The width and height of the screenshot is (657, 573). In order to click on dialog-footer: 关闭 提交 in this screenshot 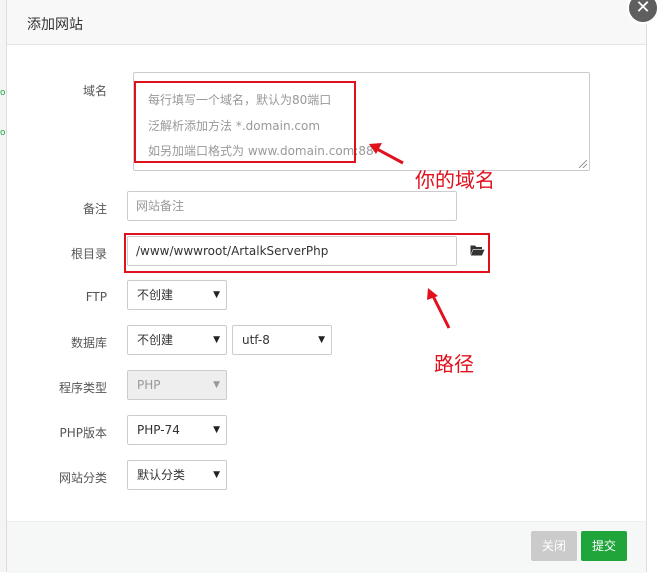, I will do `click(326, 547)`.